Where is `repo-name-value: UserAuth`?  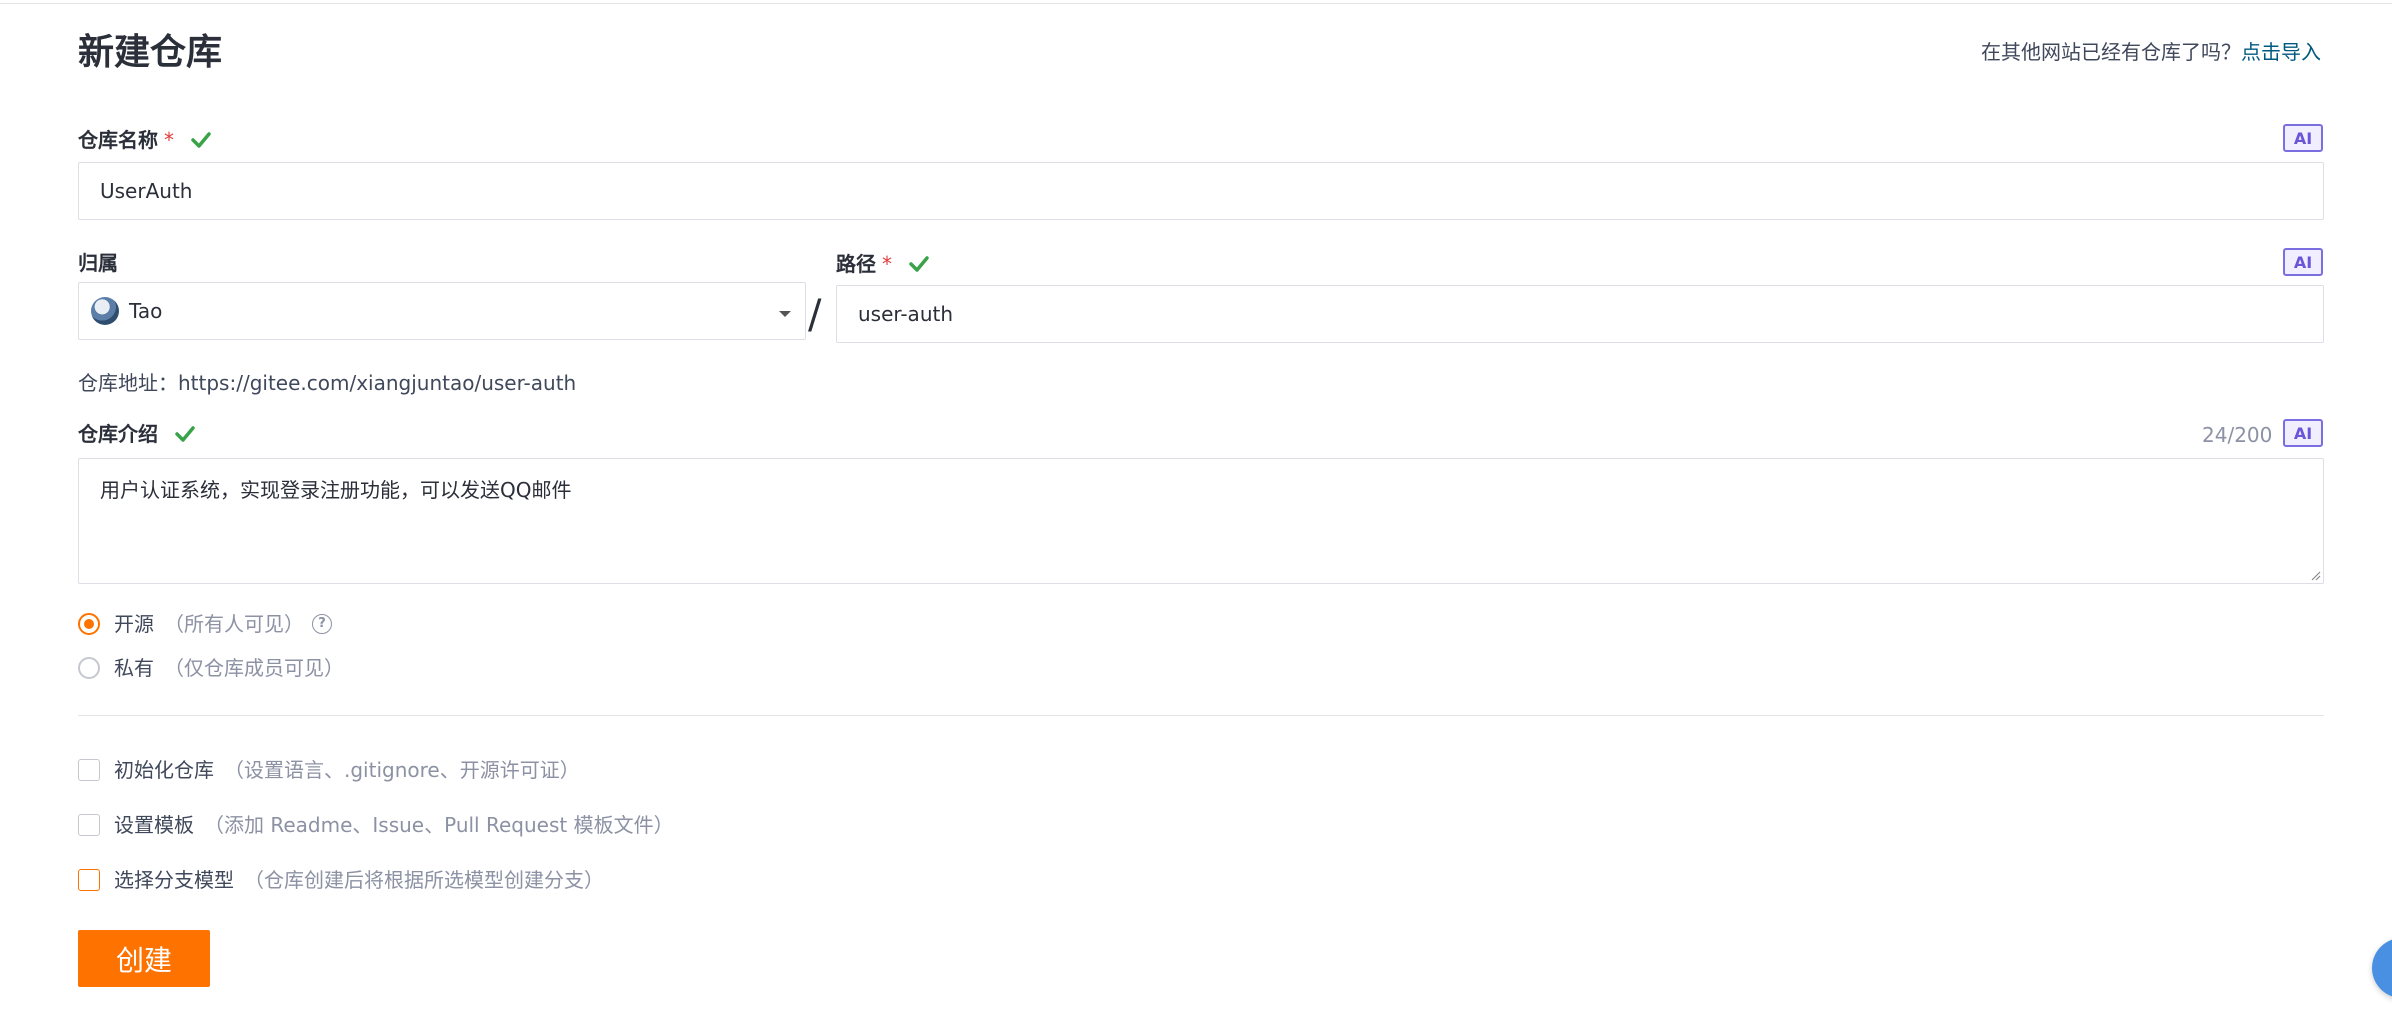 repo-name-value: UserAuth is located at coordinates (146, 191).